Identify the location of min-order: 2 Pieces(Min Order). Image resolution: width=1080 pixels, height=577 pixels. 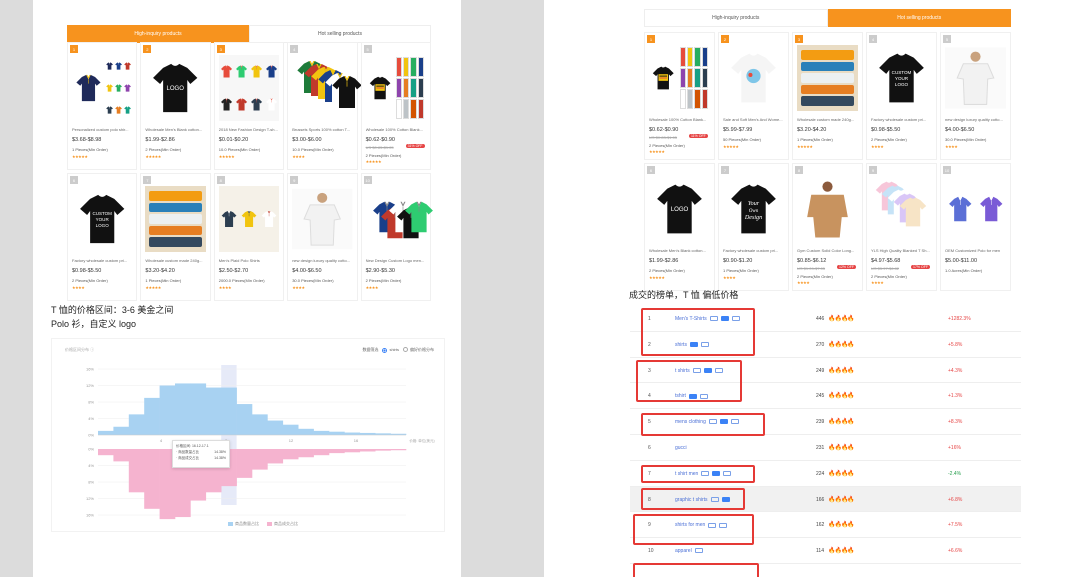
(90, 280).